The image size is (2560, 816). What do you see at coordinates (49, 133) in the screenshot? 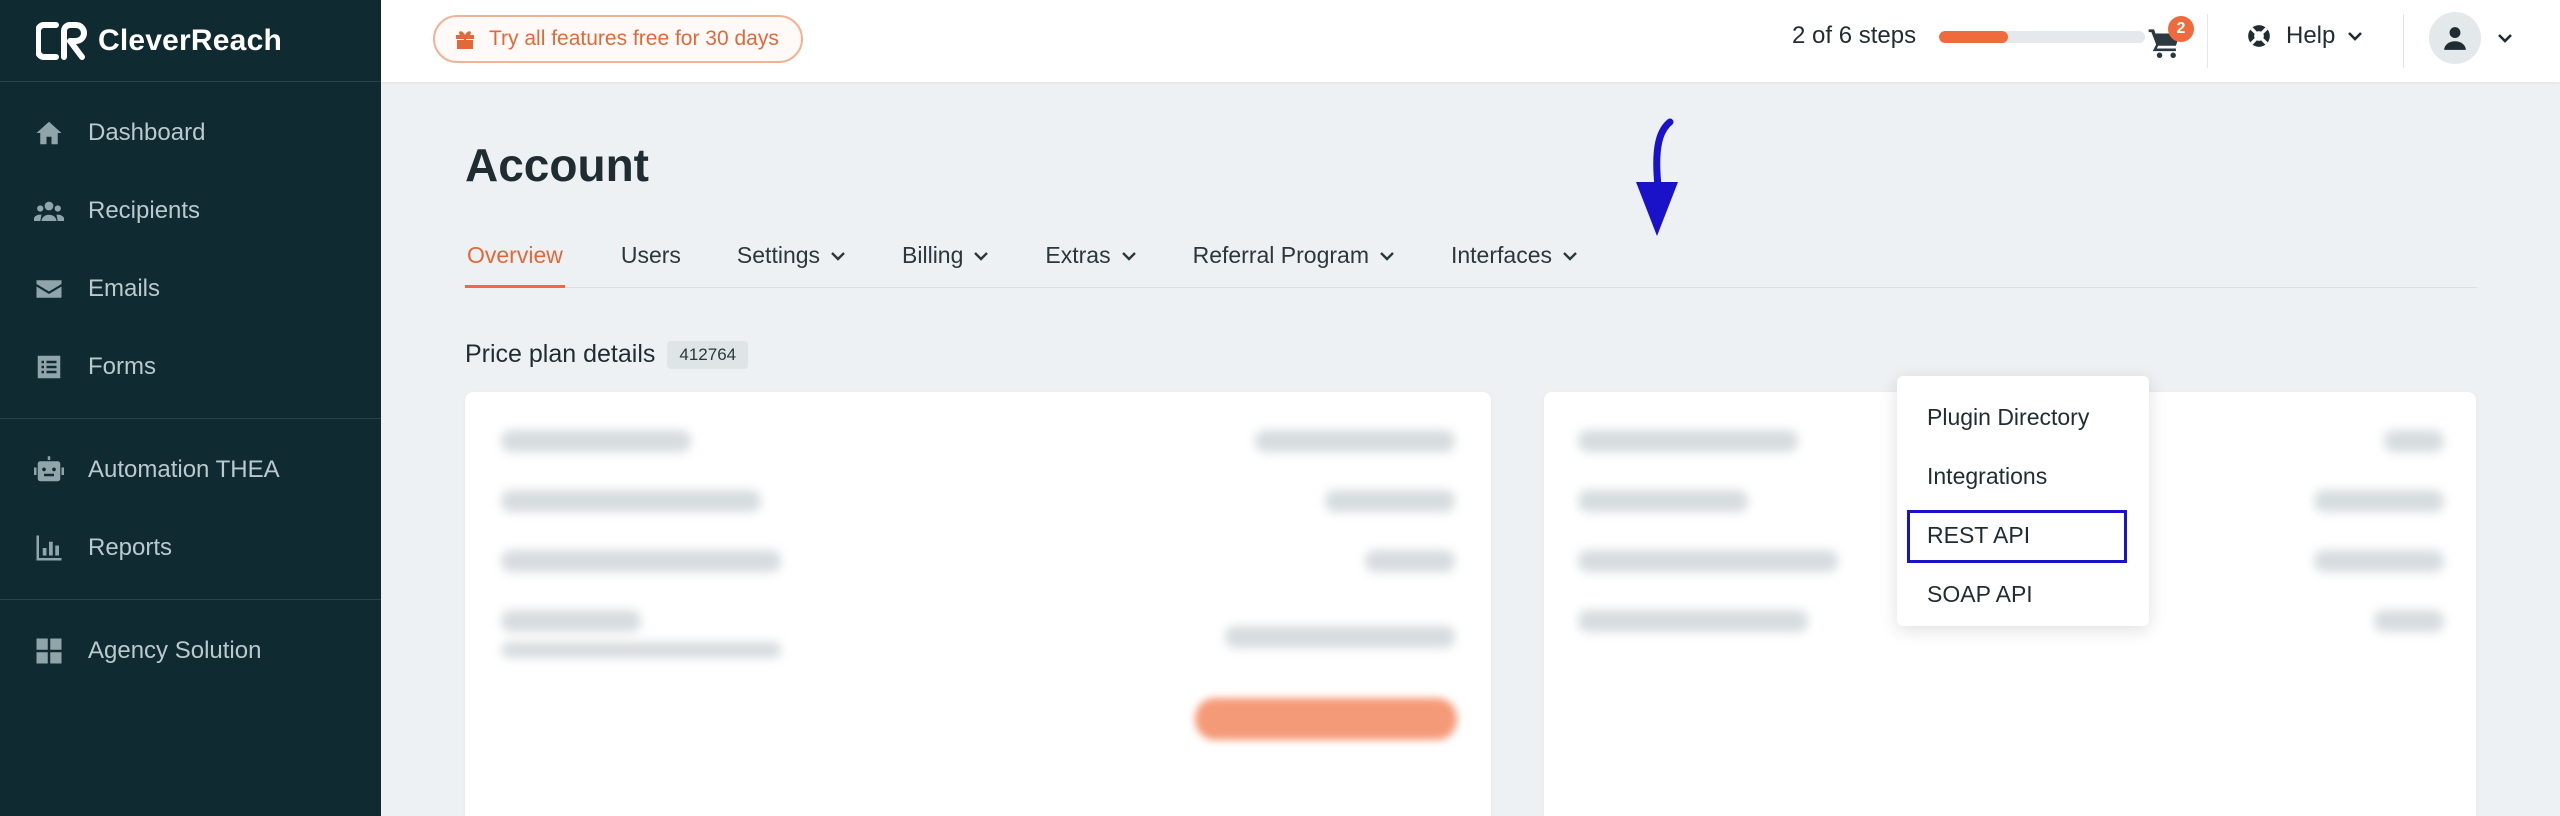
I see `home-icon` at bounding box center [49, 133].